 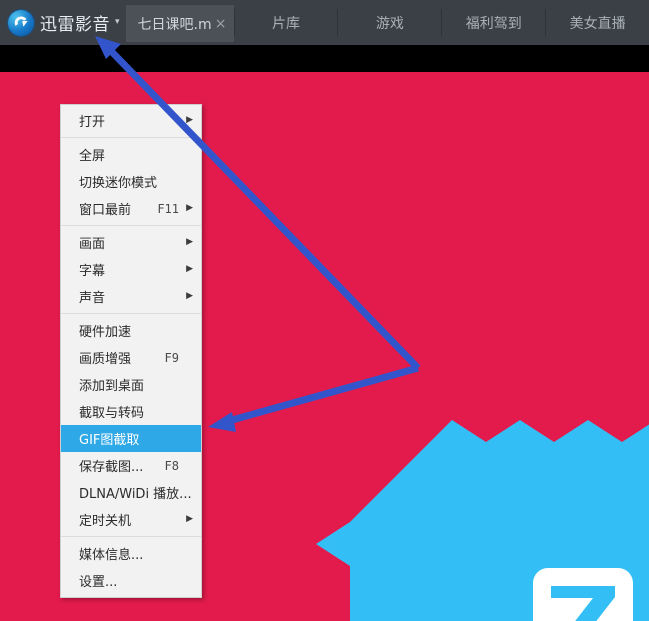 I want to click on menu-item-label: 画面, so click(x=92, y=244).